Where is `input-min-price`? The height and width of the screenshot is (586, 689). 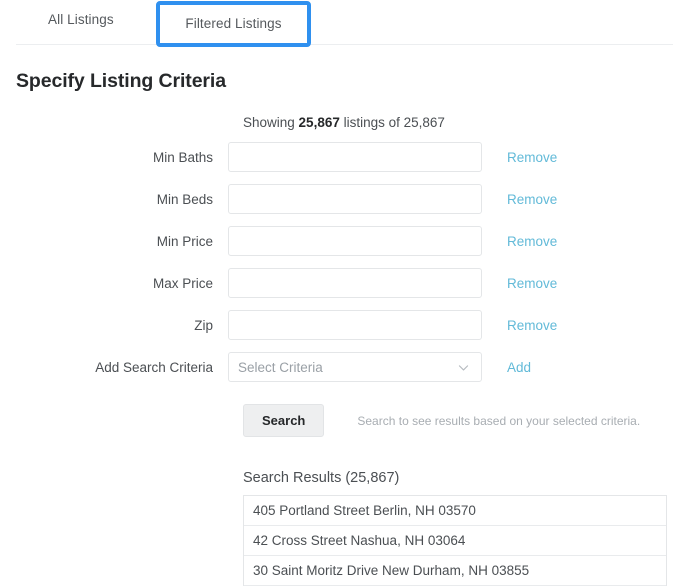 input-min-price is located at coordinates (355, 241).